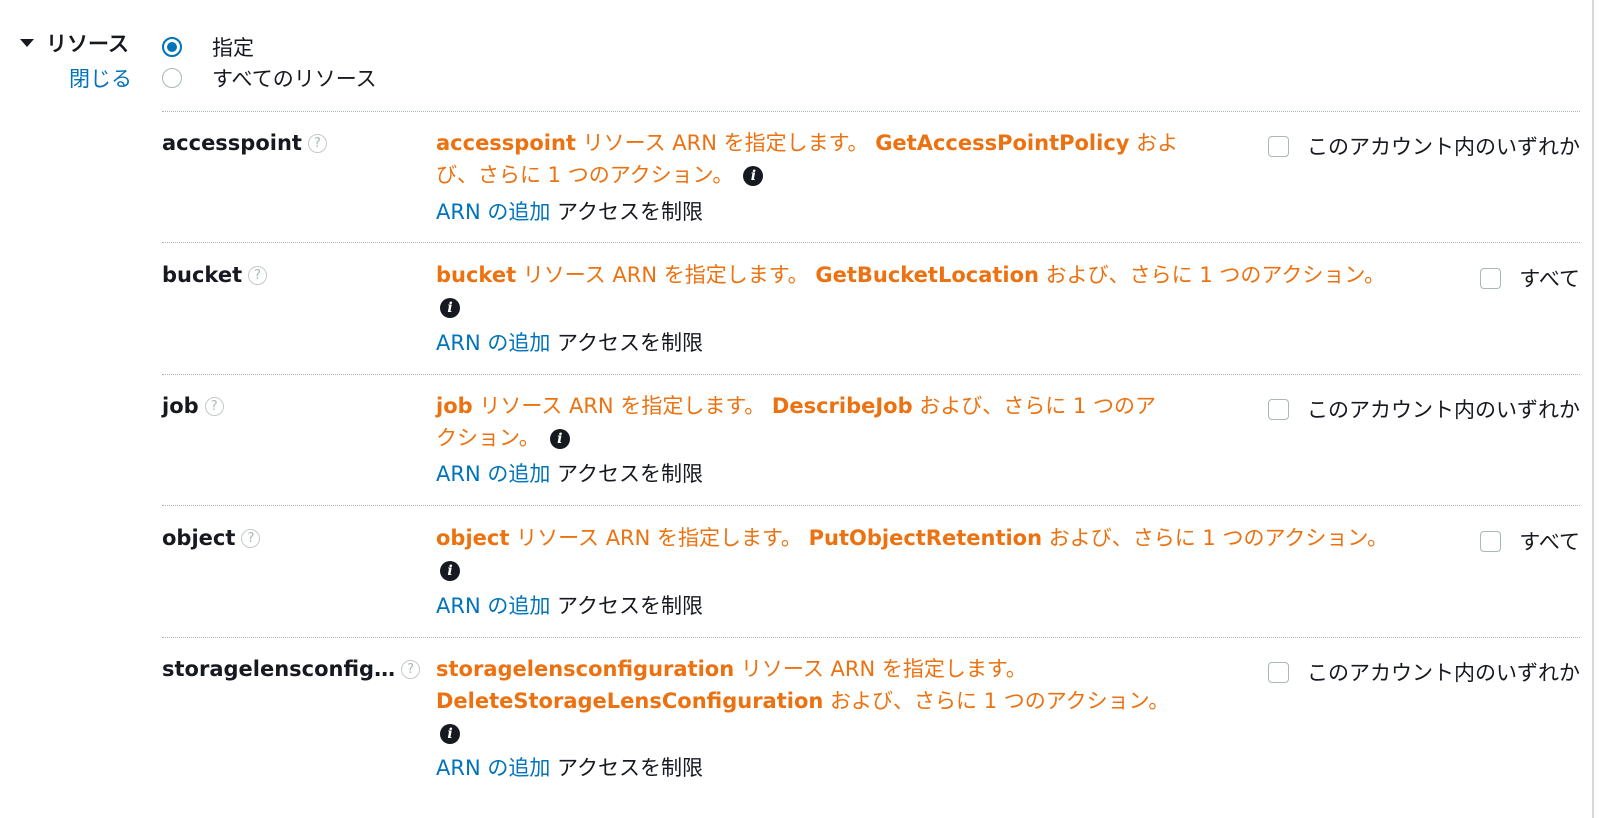 The height and width of the screenshot is (818, 1614). What do you see at coordinates (172, 78) in the screenshot?
I see `radio-all-resources` at bounding box center [172, 78].